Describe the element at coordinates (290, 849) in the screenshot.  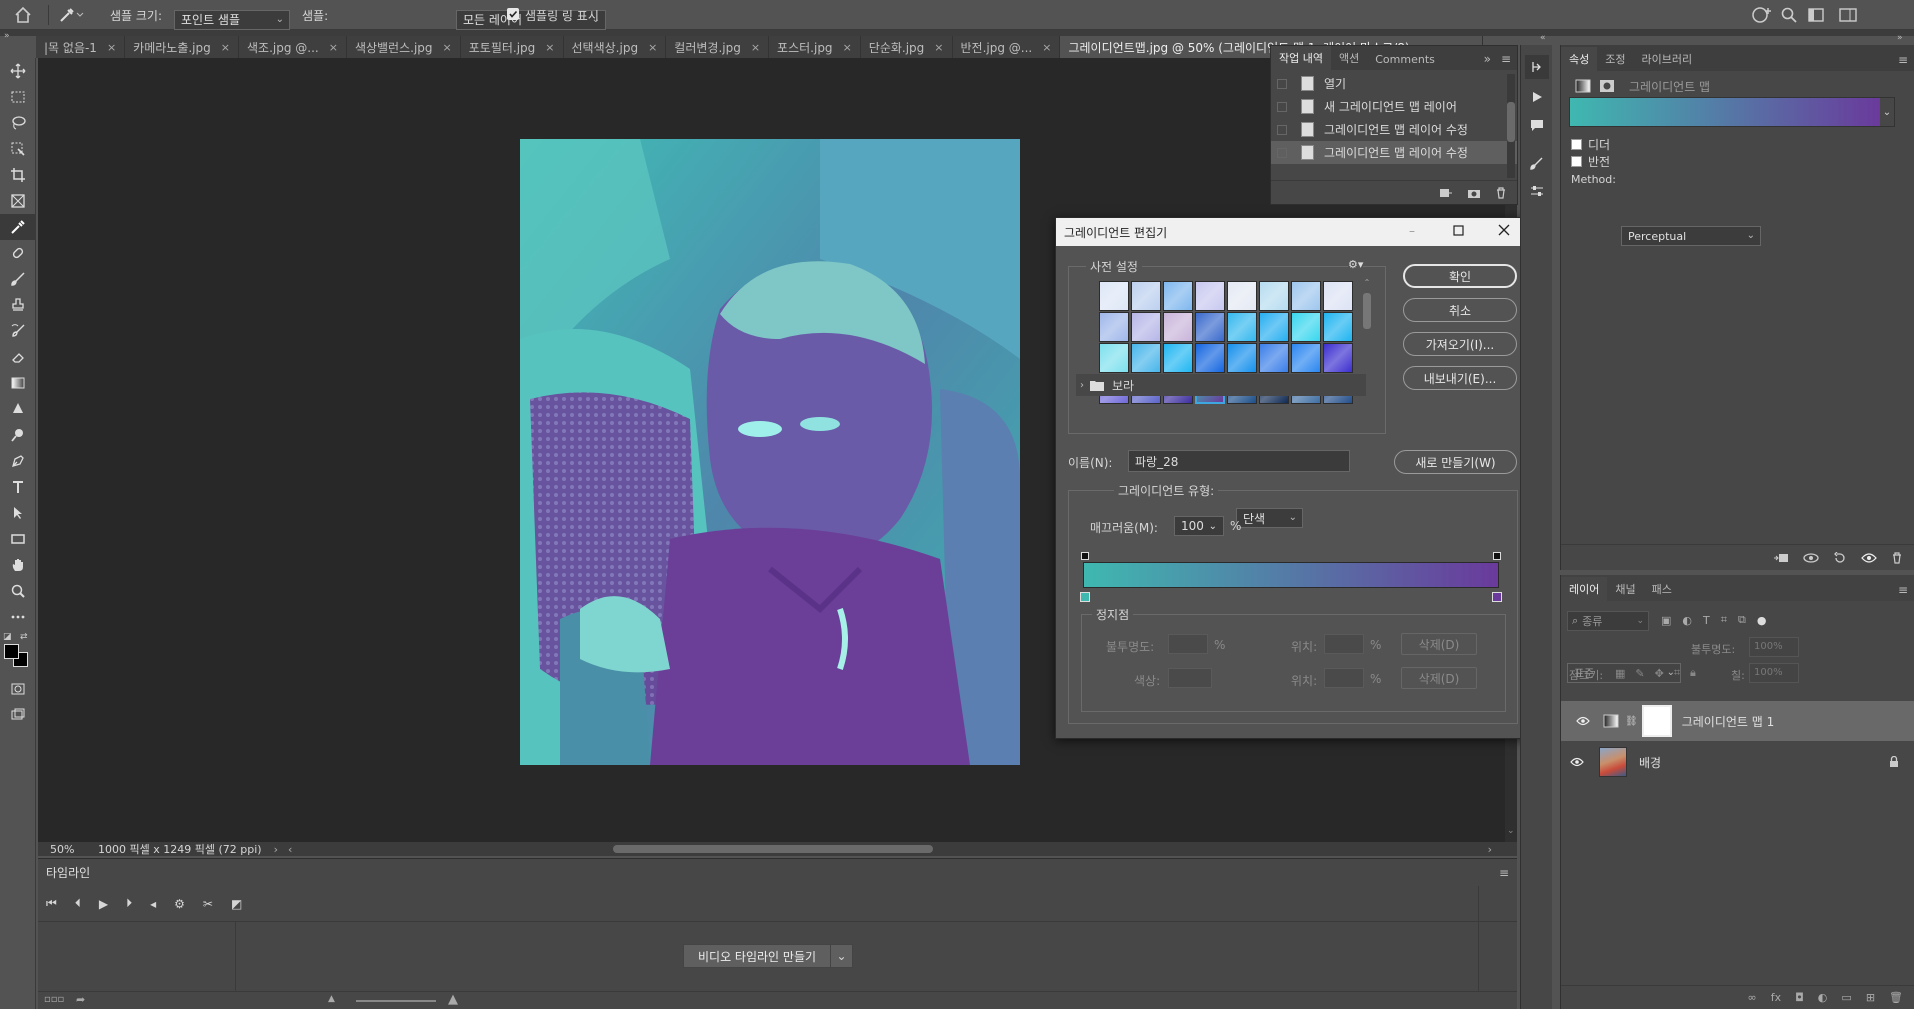
I see `scroll-left-icon: ‹` at that location.